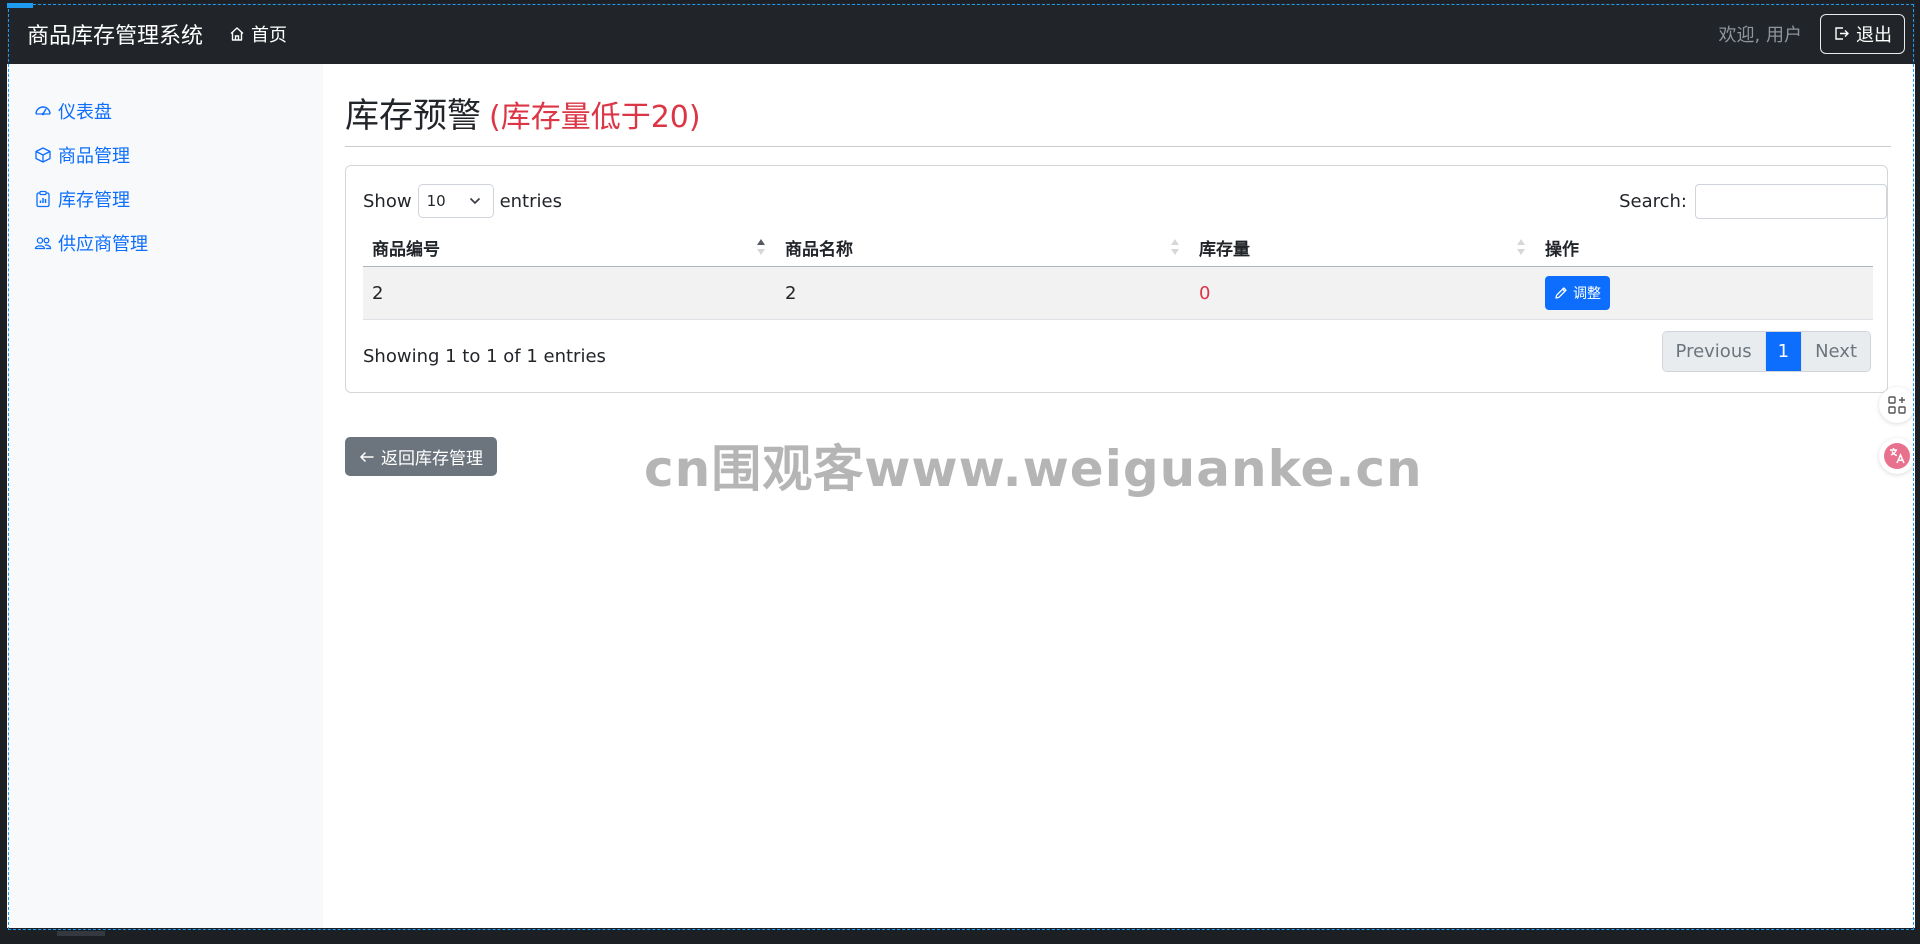  I want to click on sidebar-item-label: 仪表盘, so click(85, 112).